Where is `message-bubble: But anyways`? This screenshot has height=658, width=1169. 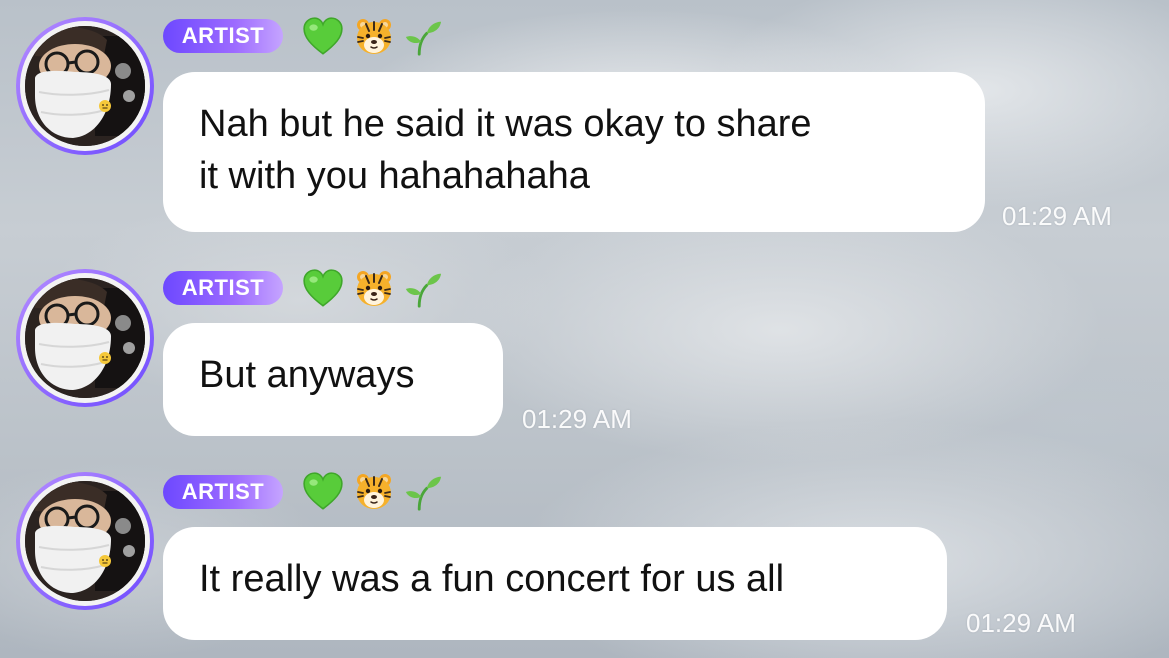 message-bubble: But anyways is located at coordinates (333, 379).